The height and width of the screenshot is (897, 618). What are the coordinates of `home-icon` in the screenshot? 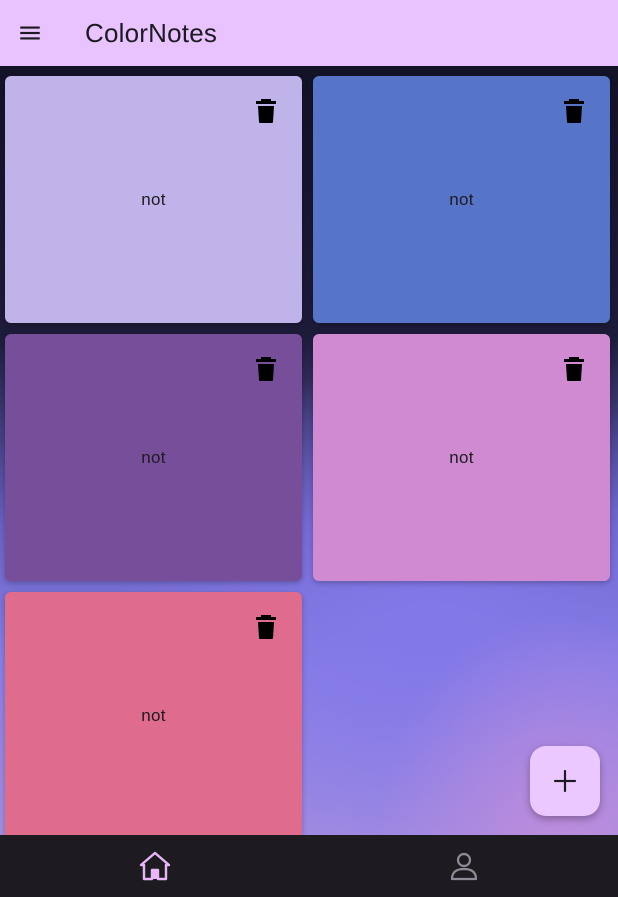 It's located at (154, 866).